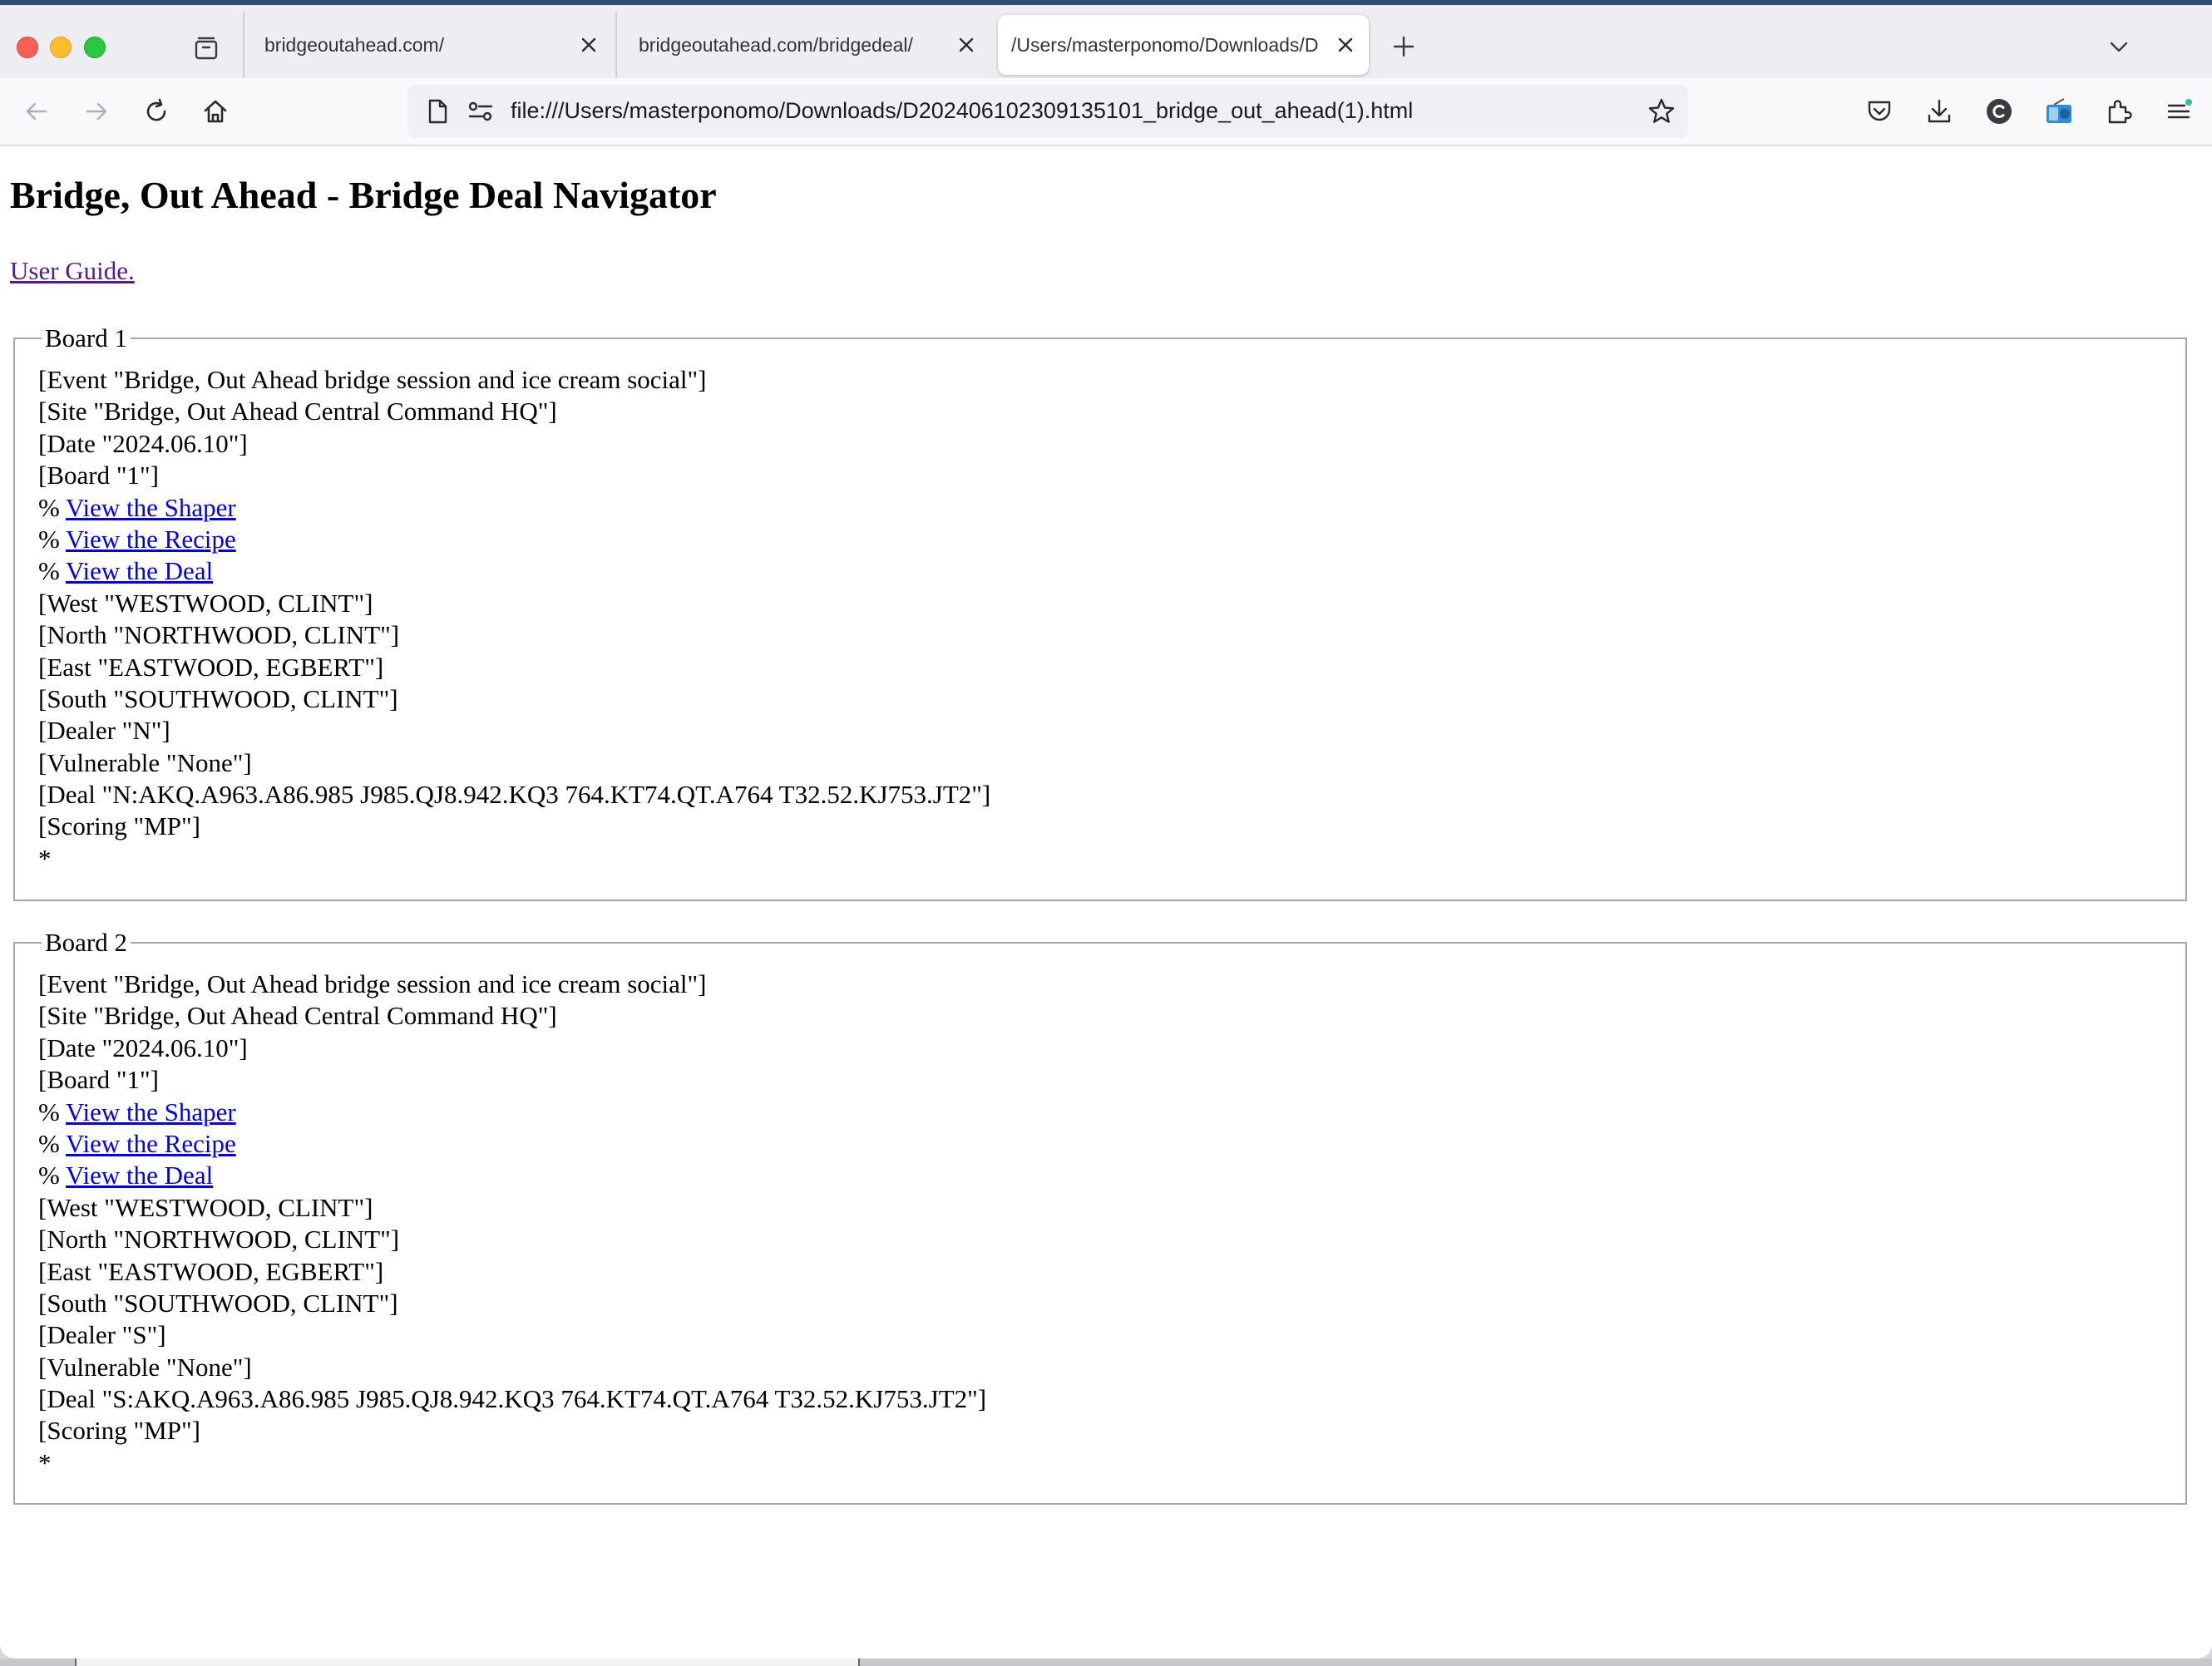 Image resolution: width=2212 pixels, height=1666 pixels. What do you see at coordinates (28, 47) in the screenshot?
I see `close-window-icon` at bounding box center [28, 47].